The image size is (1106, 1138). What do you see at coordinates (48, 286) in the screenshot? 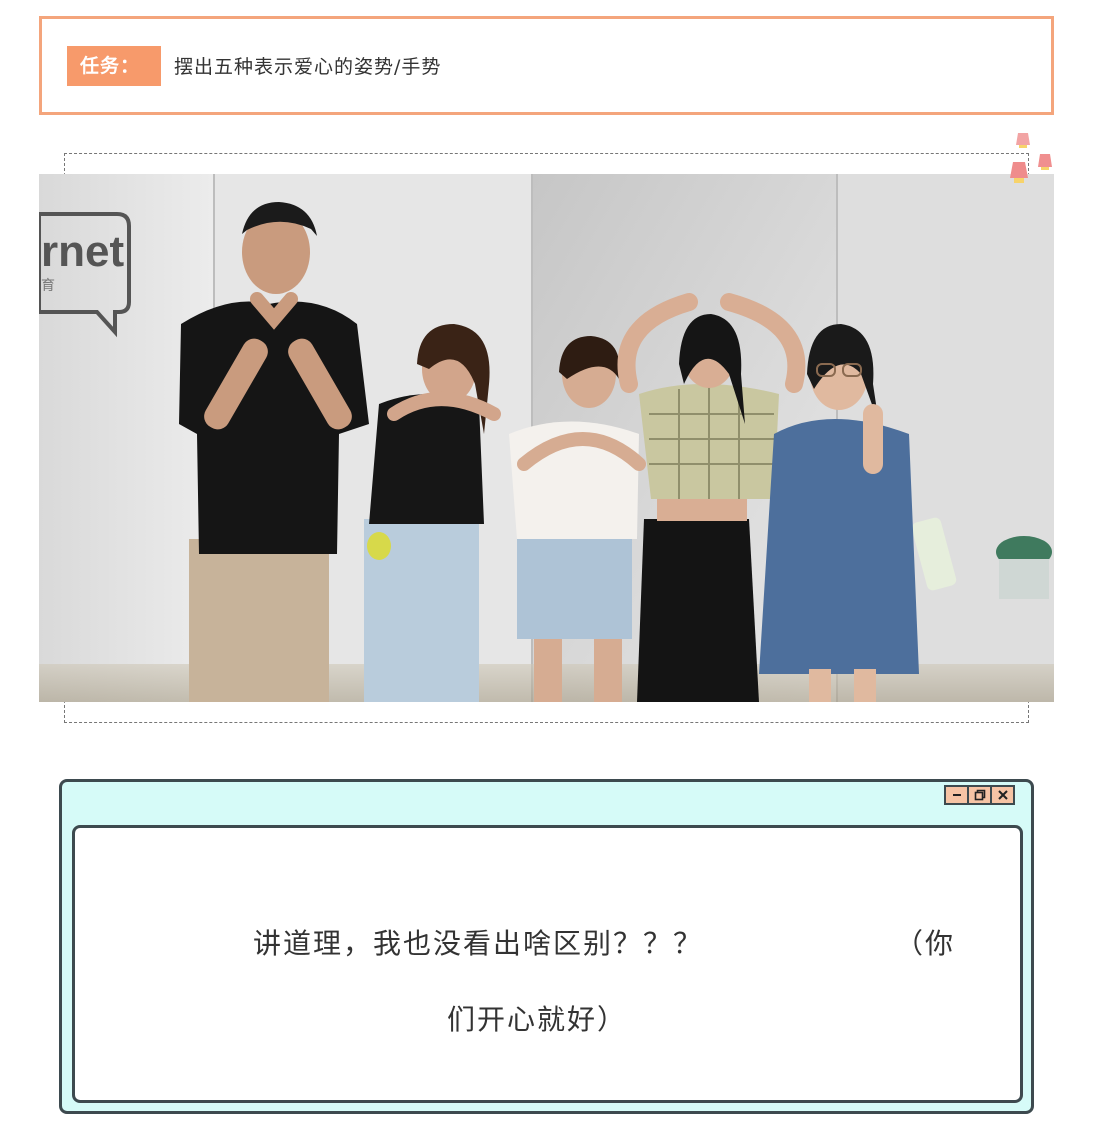
I see `wall-logo-sub: 育` at bounding box center [48, 286].